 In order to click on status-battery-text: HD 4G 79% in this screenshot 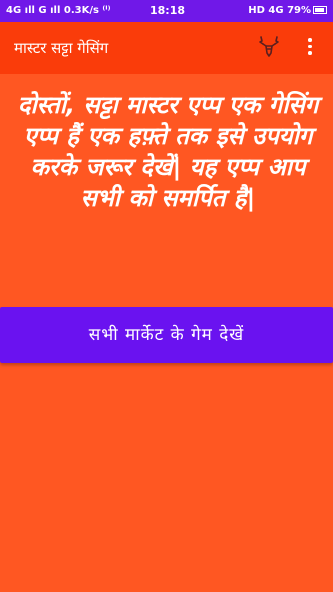, I will do `click(279, 10)`.